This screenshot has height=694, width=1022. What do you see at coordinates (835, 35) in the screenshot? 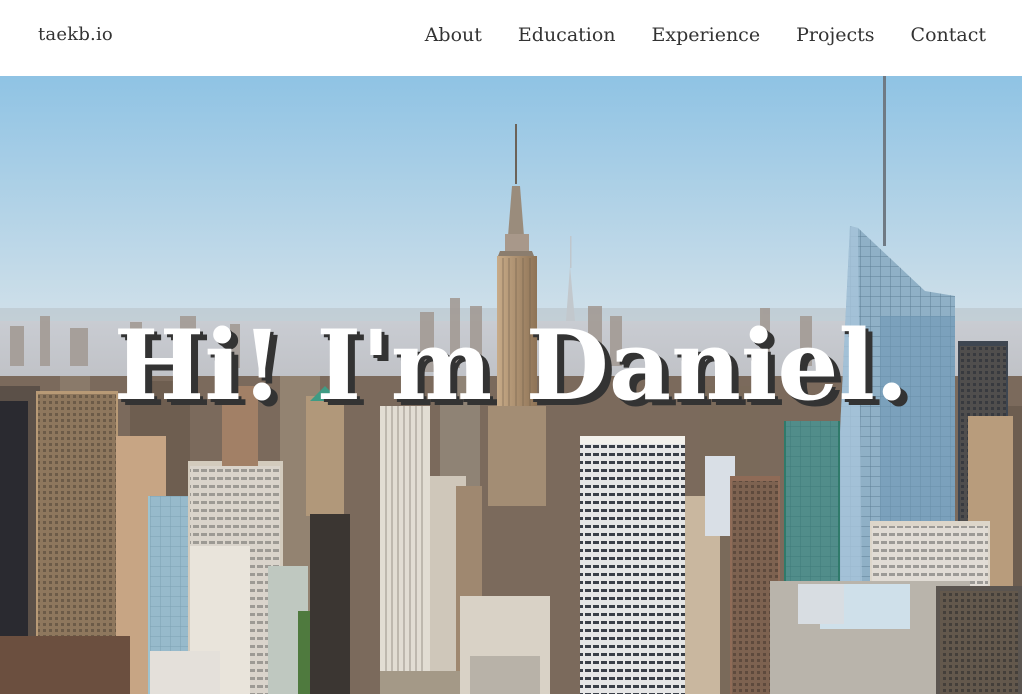
I see `nav-link-projects: Projects` at bounding box center [835, 35].